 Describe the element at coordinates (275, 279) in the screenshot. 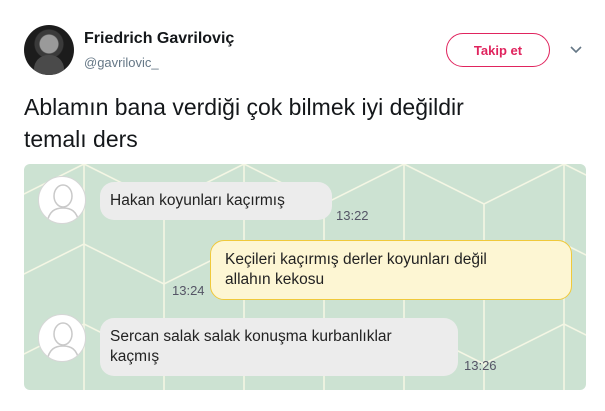

I see `message-text-line-2: allahın kekosu` at that location.